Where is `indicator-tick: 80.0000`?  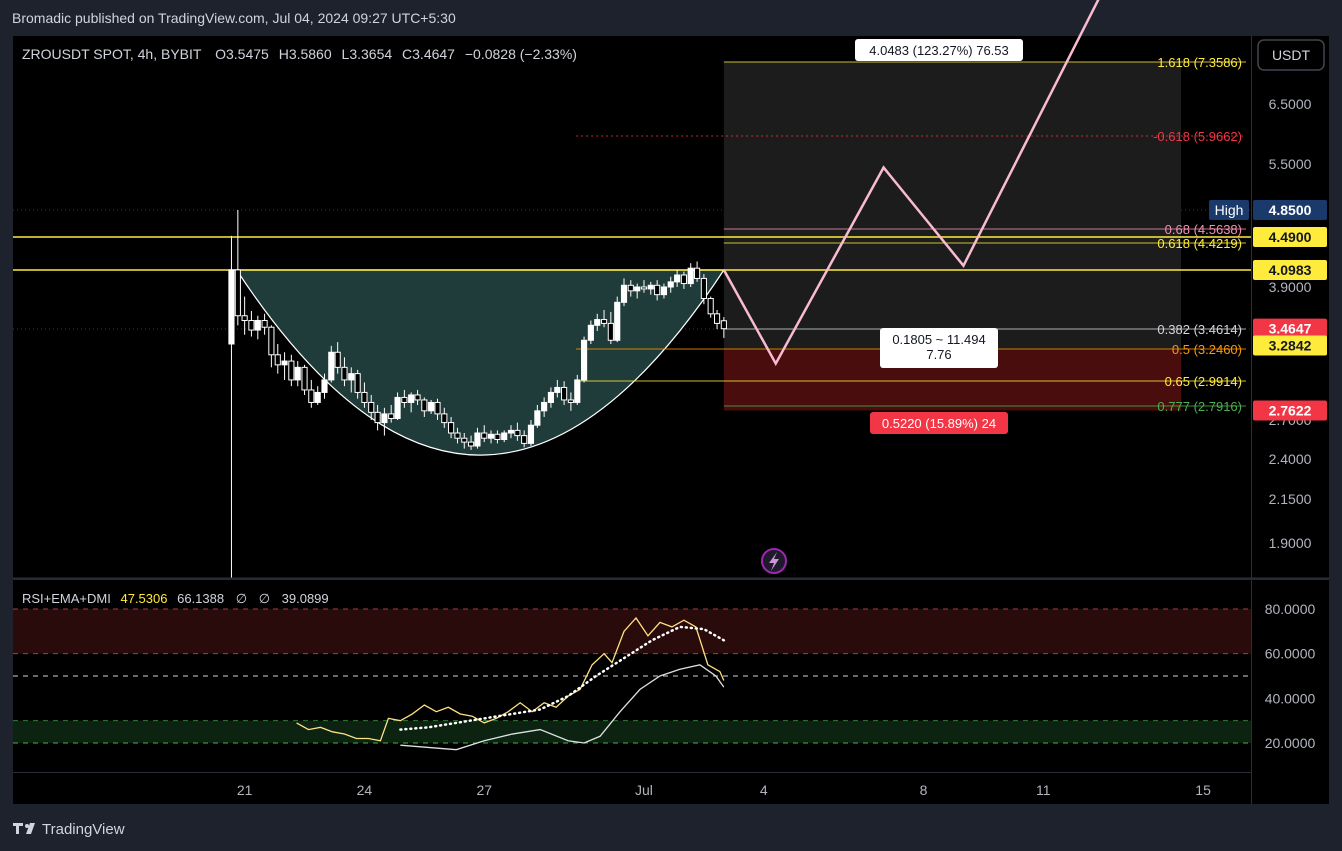 indicator-tick: 80.0000 is located at coordinates (1290, 609).